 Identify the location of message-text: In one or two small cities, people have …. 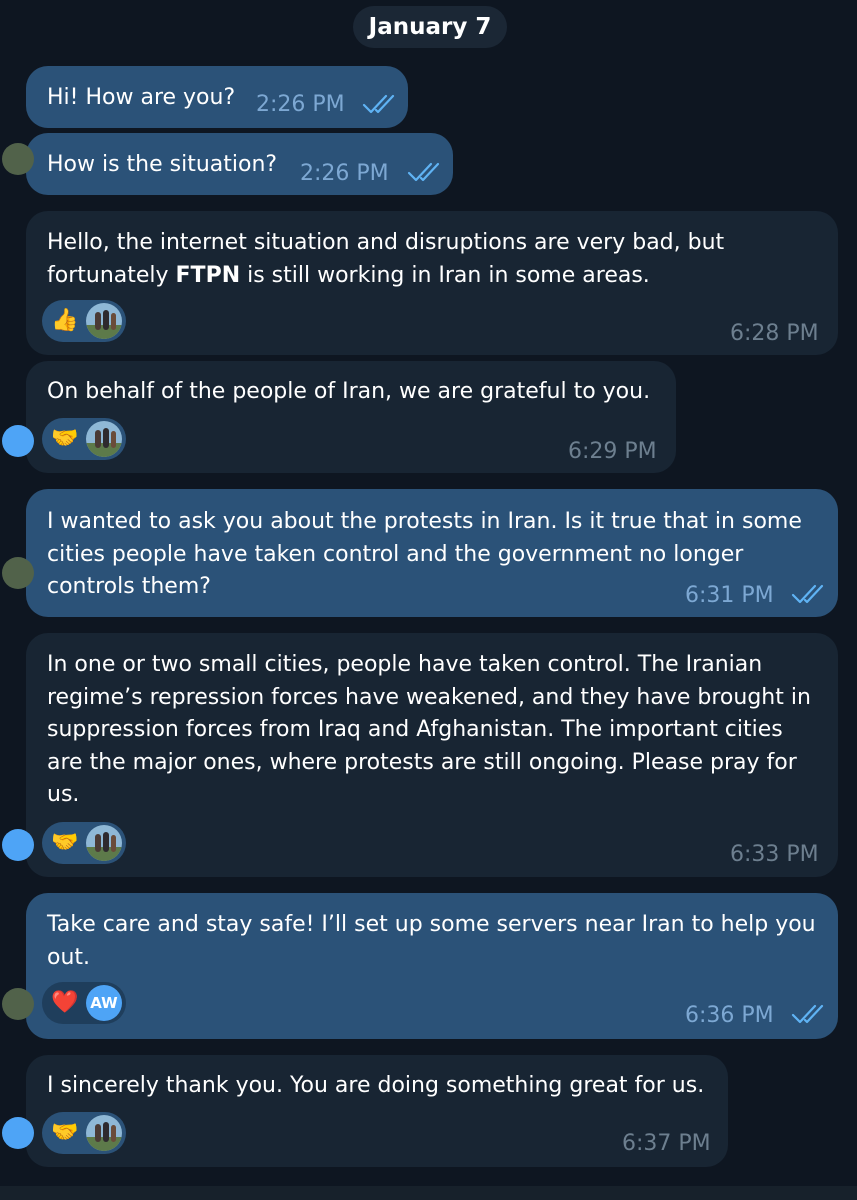
(429, 729).